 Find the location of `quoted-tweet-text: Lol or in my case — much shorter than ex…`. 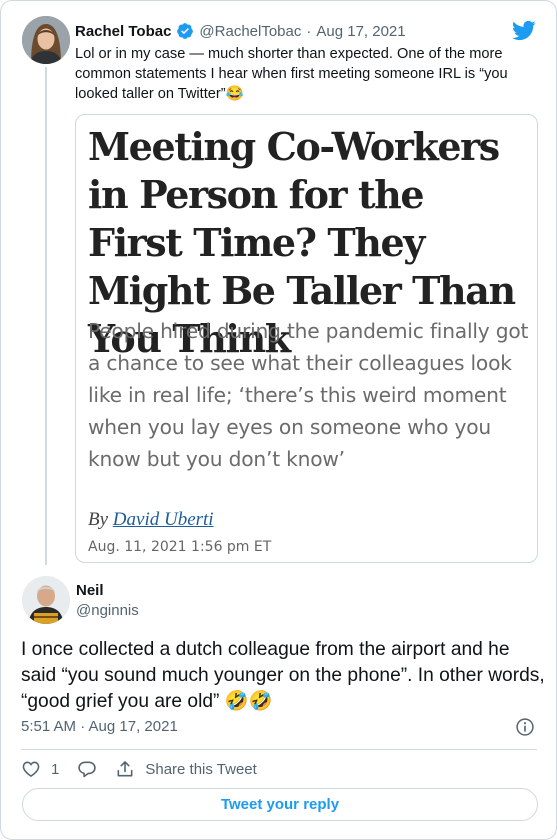

quoted-tweet-text: Lol or in my case — much shorter than ex… is located at coordinates (291, 74).